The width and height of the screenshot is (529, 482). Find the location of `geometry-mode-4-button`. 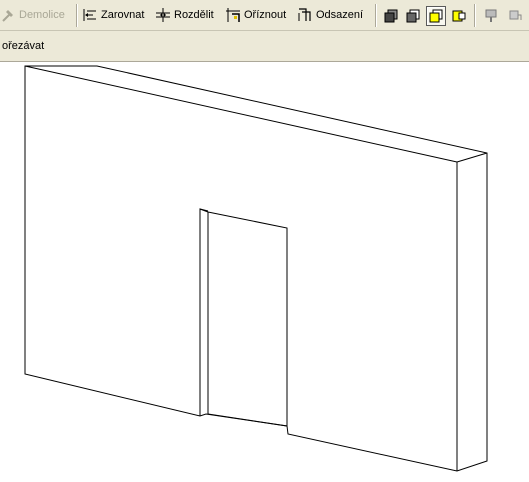

geometry-mode-4-button is located at coordinates (459, 16).